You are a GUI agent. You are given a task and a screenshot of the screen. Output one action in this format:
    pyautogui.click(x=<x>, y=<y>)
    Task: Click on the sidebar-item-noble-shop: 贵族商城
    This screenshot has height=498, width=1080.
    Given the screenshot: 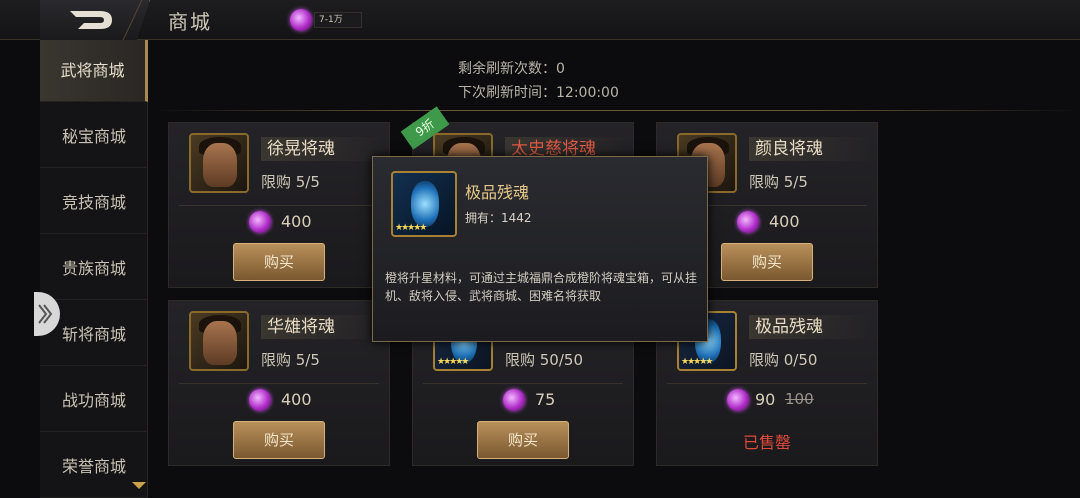 What is the action you would take?
    pyautogui.click(x=94, y=269)
    